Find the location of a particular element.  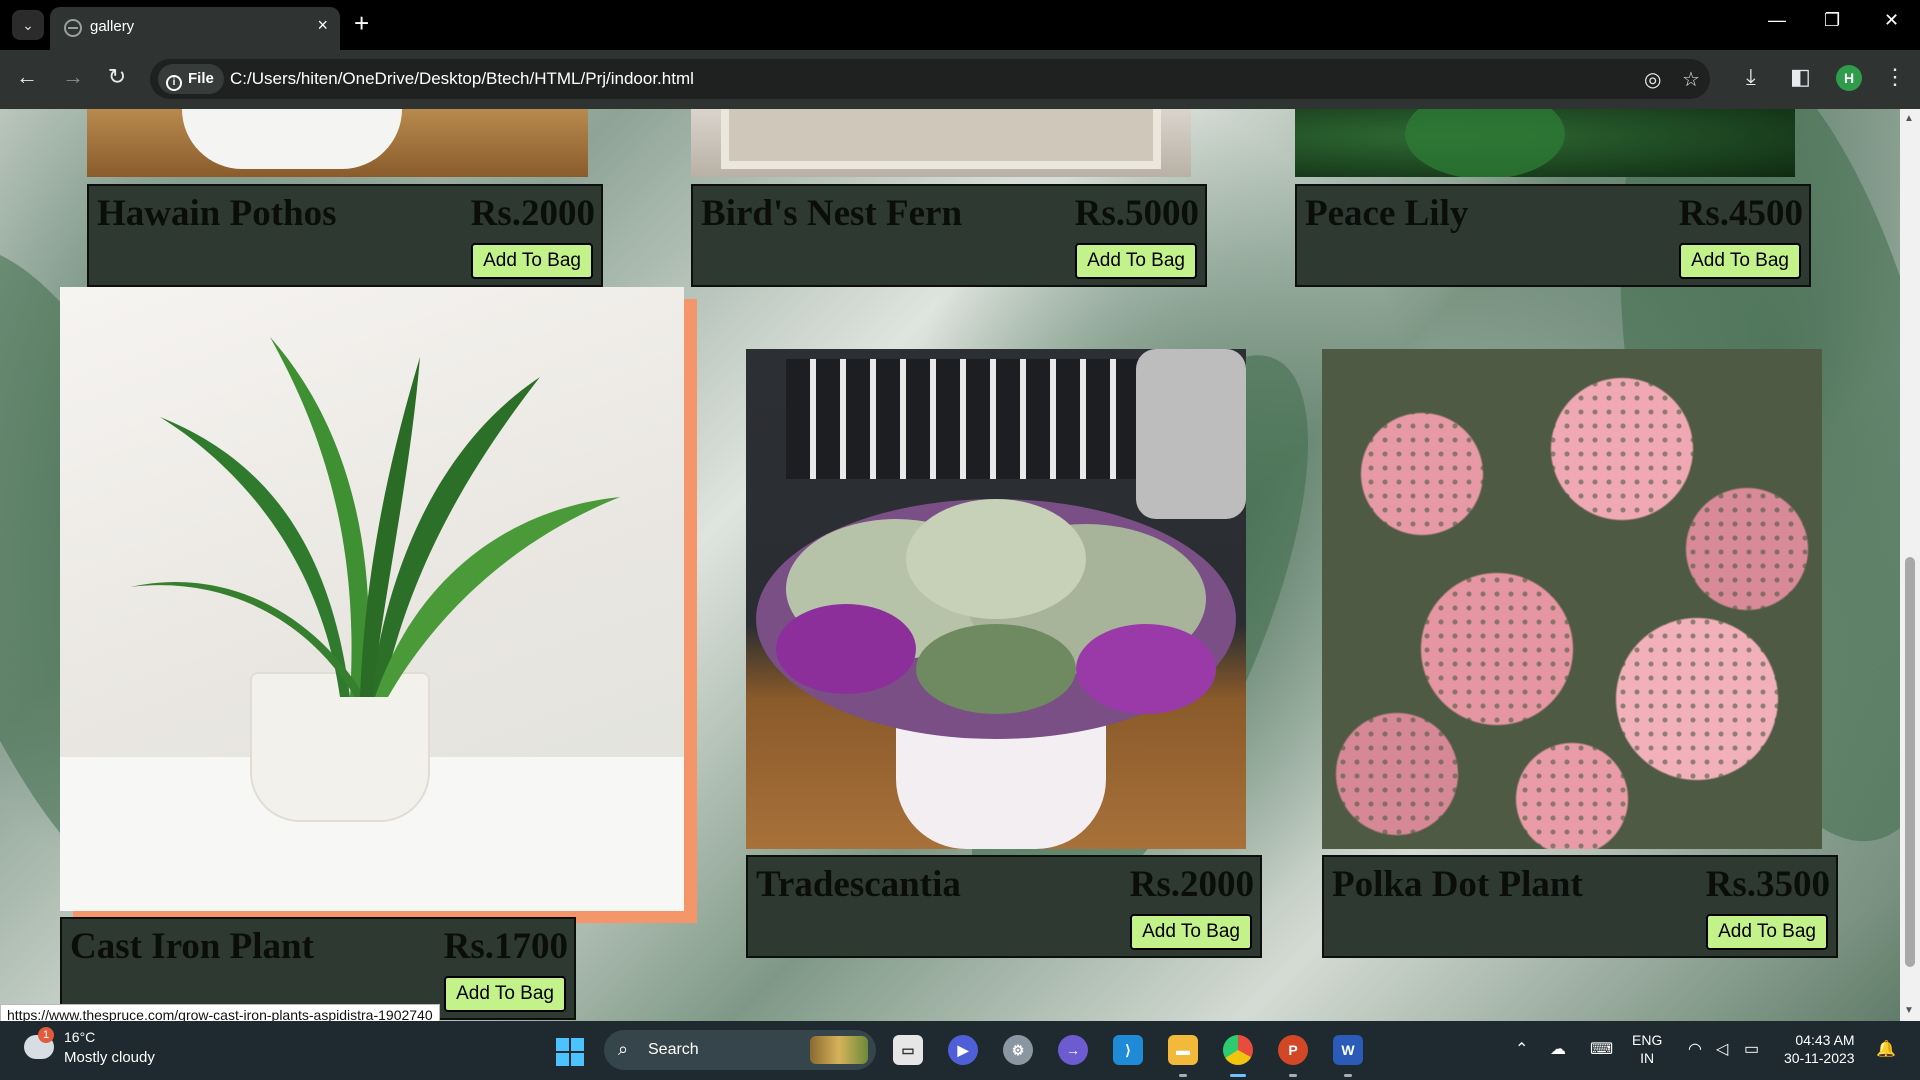

product-price: Rs.1700 is located at coordinates (505, 946).